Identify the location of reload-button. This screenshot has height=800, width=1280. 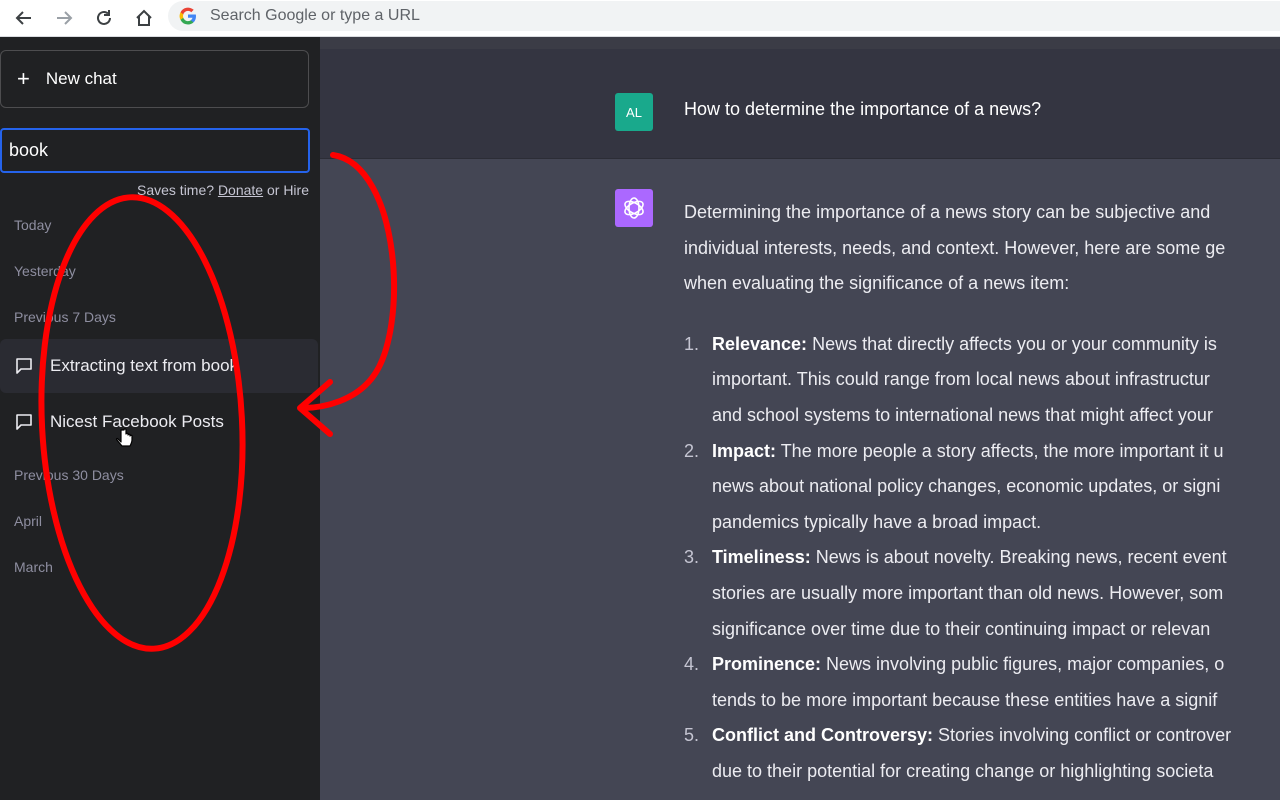
(104, 18).